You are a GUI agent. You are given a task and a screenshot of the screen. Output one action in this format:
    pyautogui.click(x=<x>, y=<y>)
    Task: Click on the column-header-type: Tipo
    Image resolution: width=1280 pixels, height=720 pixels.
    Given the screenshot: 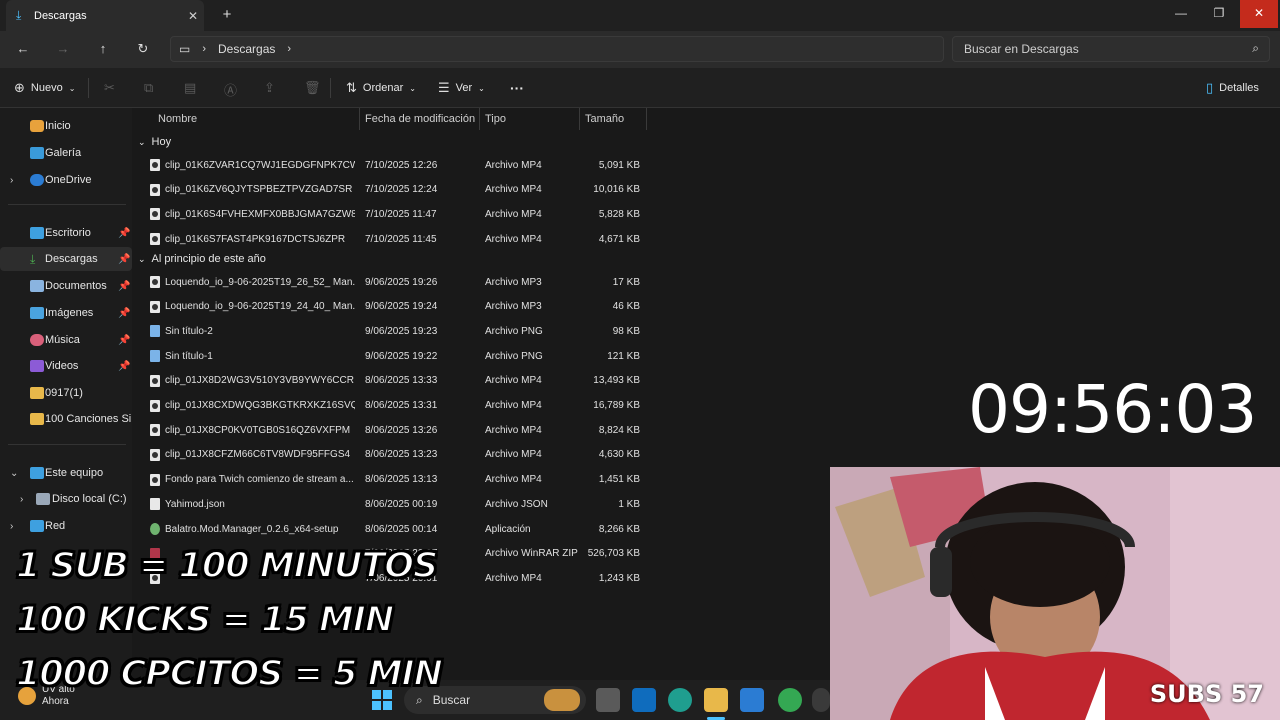 What is the action you would take?
    pyautogui.click(x=495, y=119)
    